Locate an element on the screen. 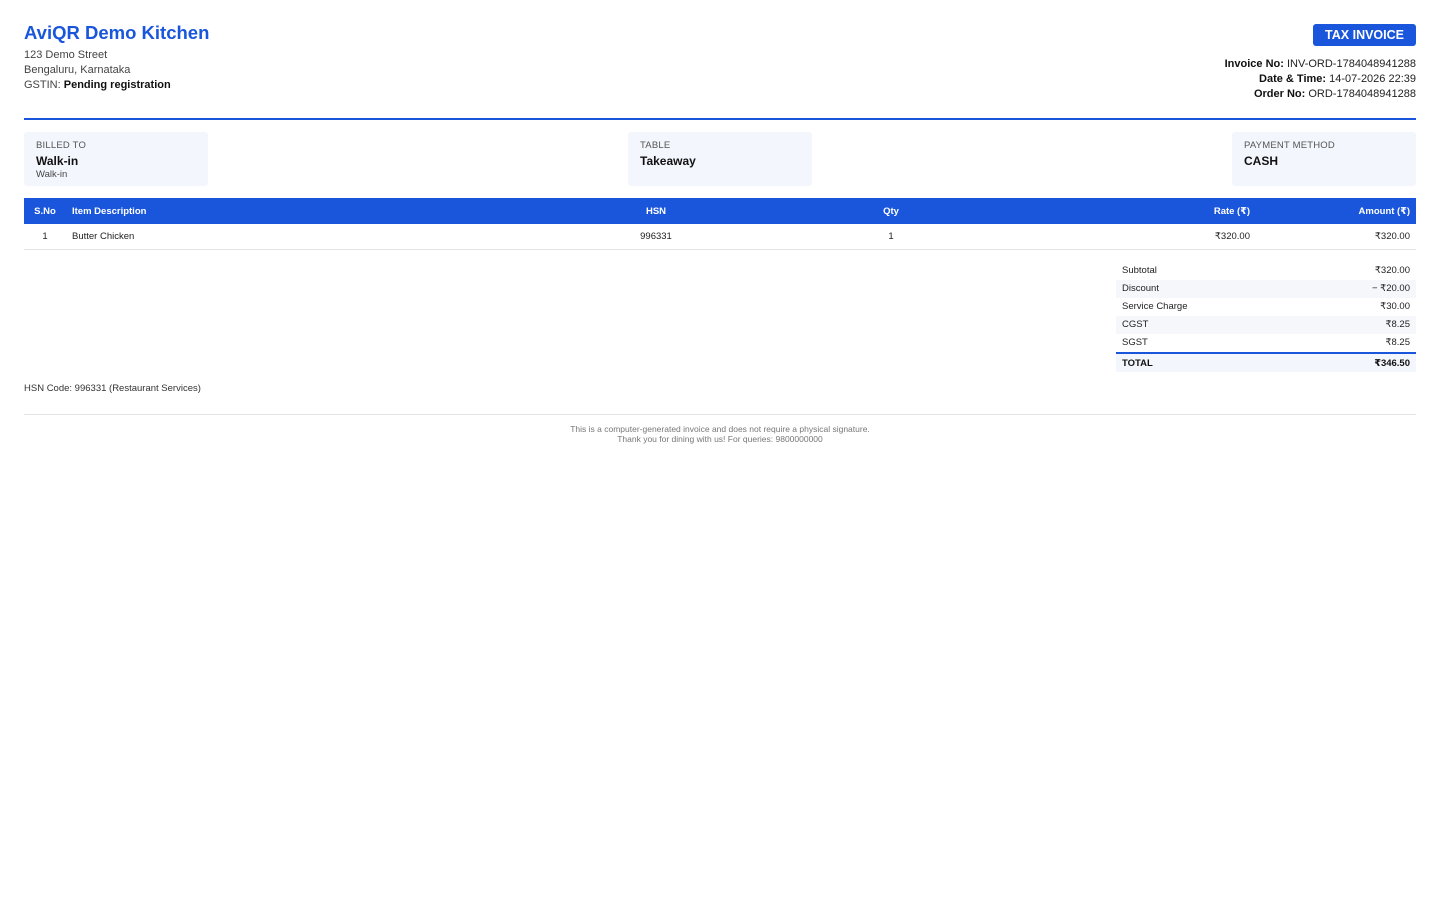 The width and height of the screenshot is (1440, 900). invoice-number-value: INV-ORD-1784048941288 is located at coordinates (1351, 64).